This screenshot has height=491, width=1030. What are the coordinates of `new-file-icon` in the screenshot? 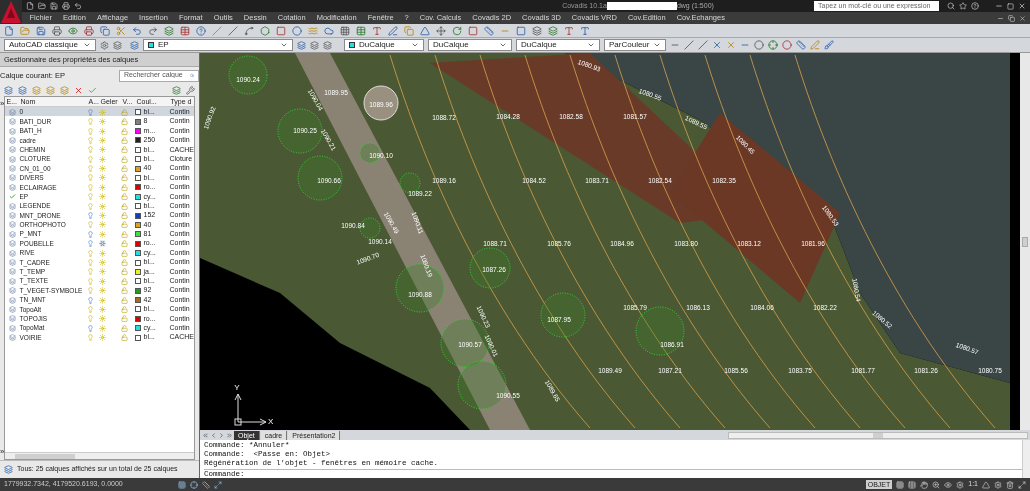 It's located at (9, 30).